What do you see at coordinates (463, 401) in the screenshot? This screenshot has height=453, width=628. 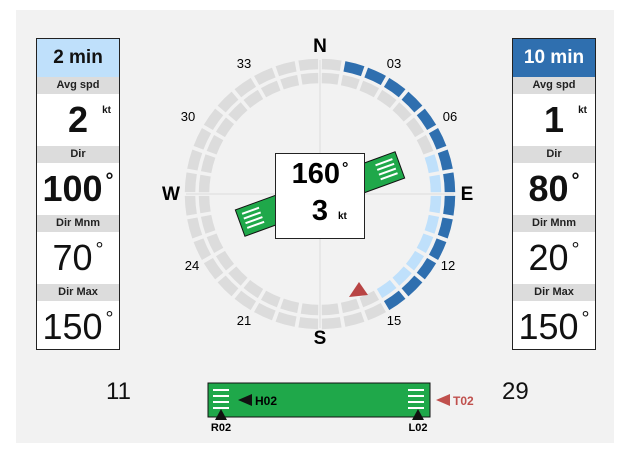 I see `t02-label: T02` at bounding box center [463, 401].